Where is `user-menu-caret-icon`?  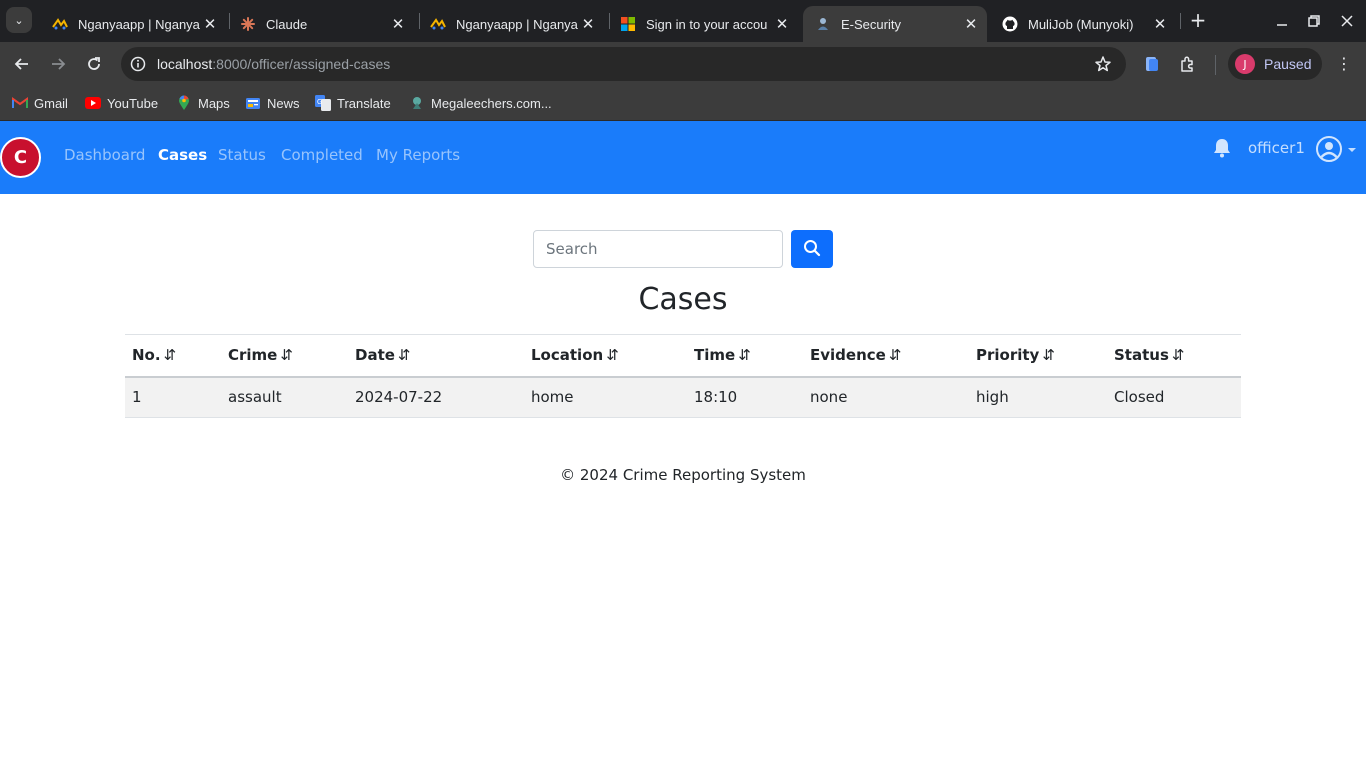
user-menu-caret-icon is located at coordinates (1352, 150).